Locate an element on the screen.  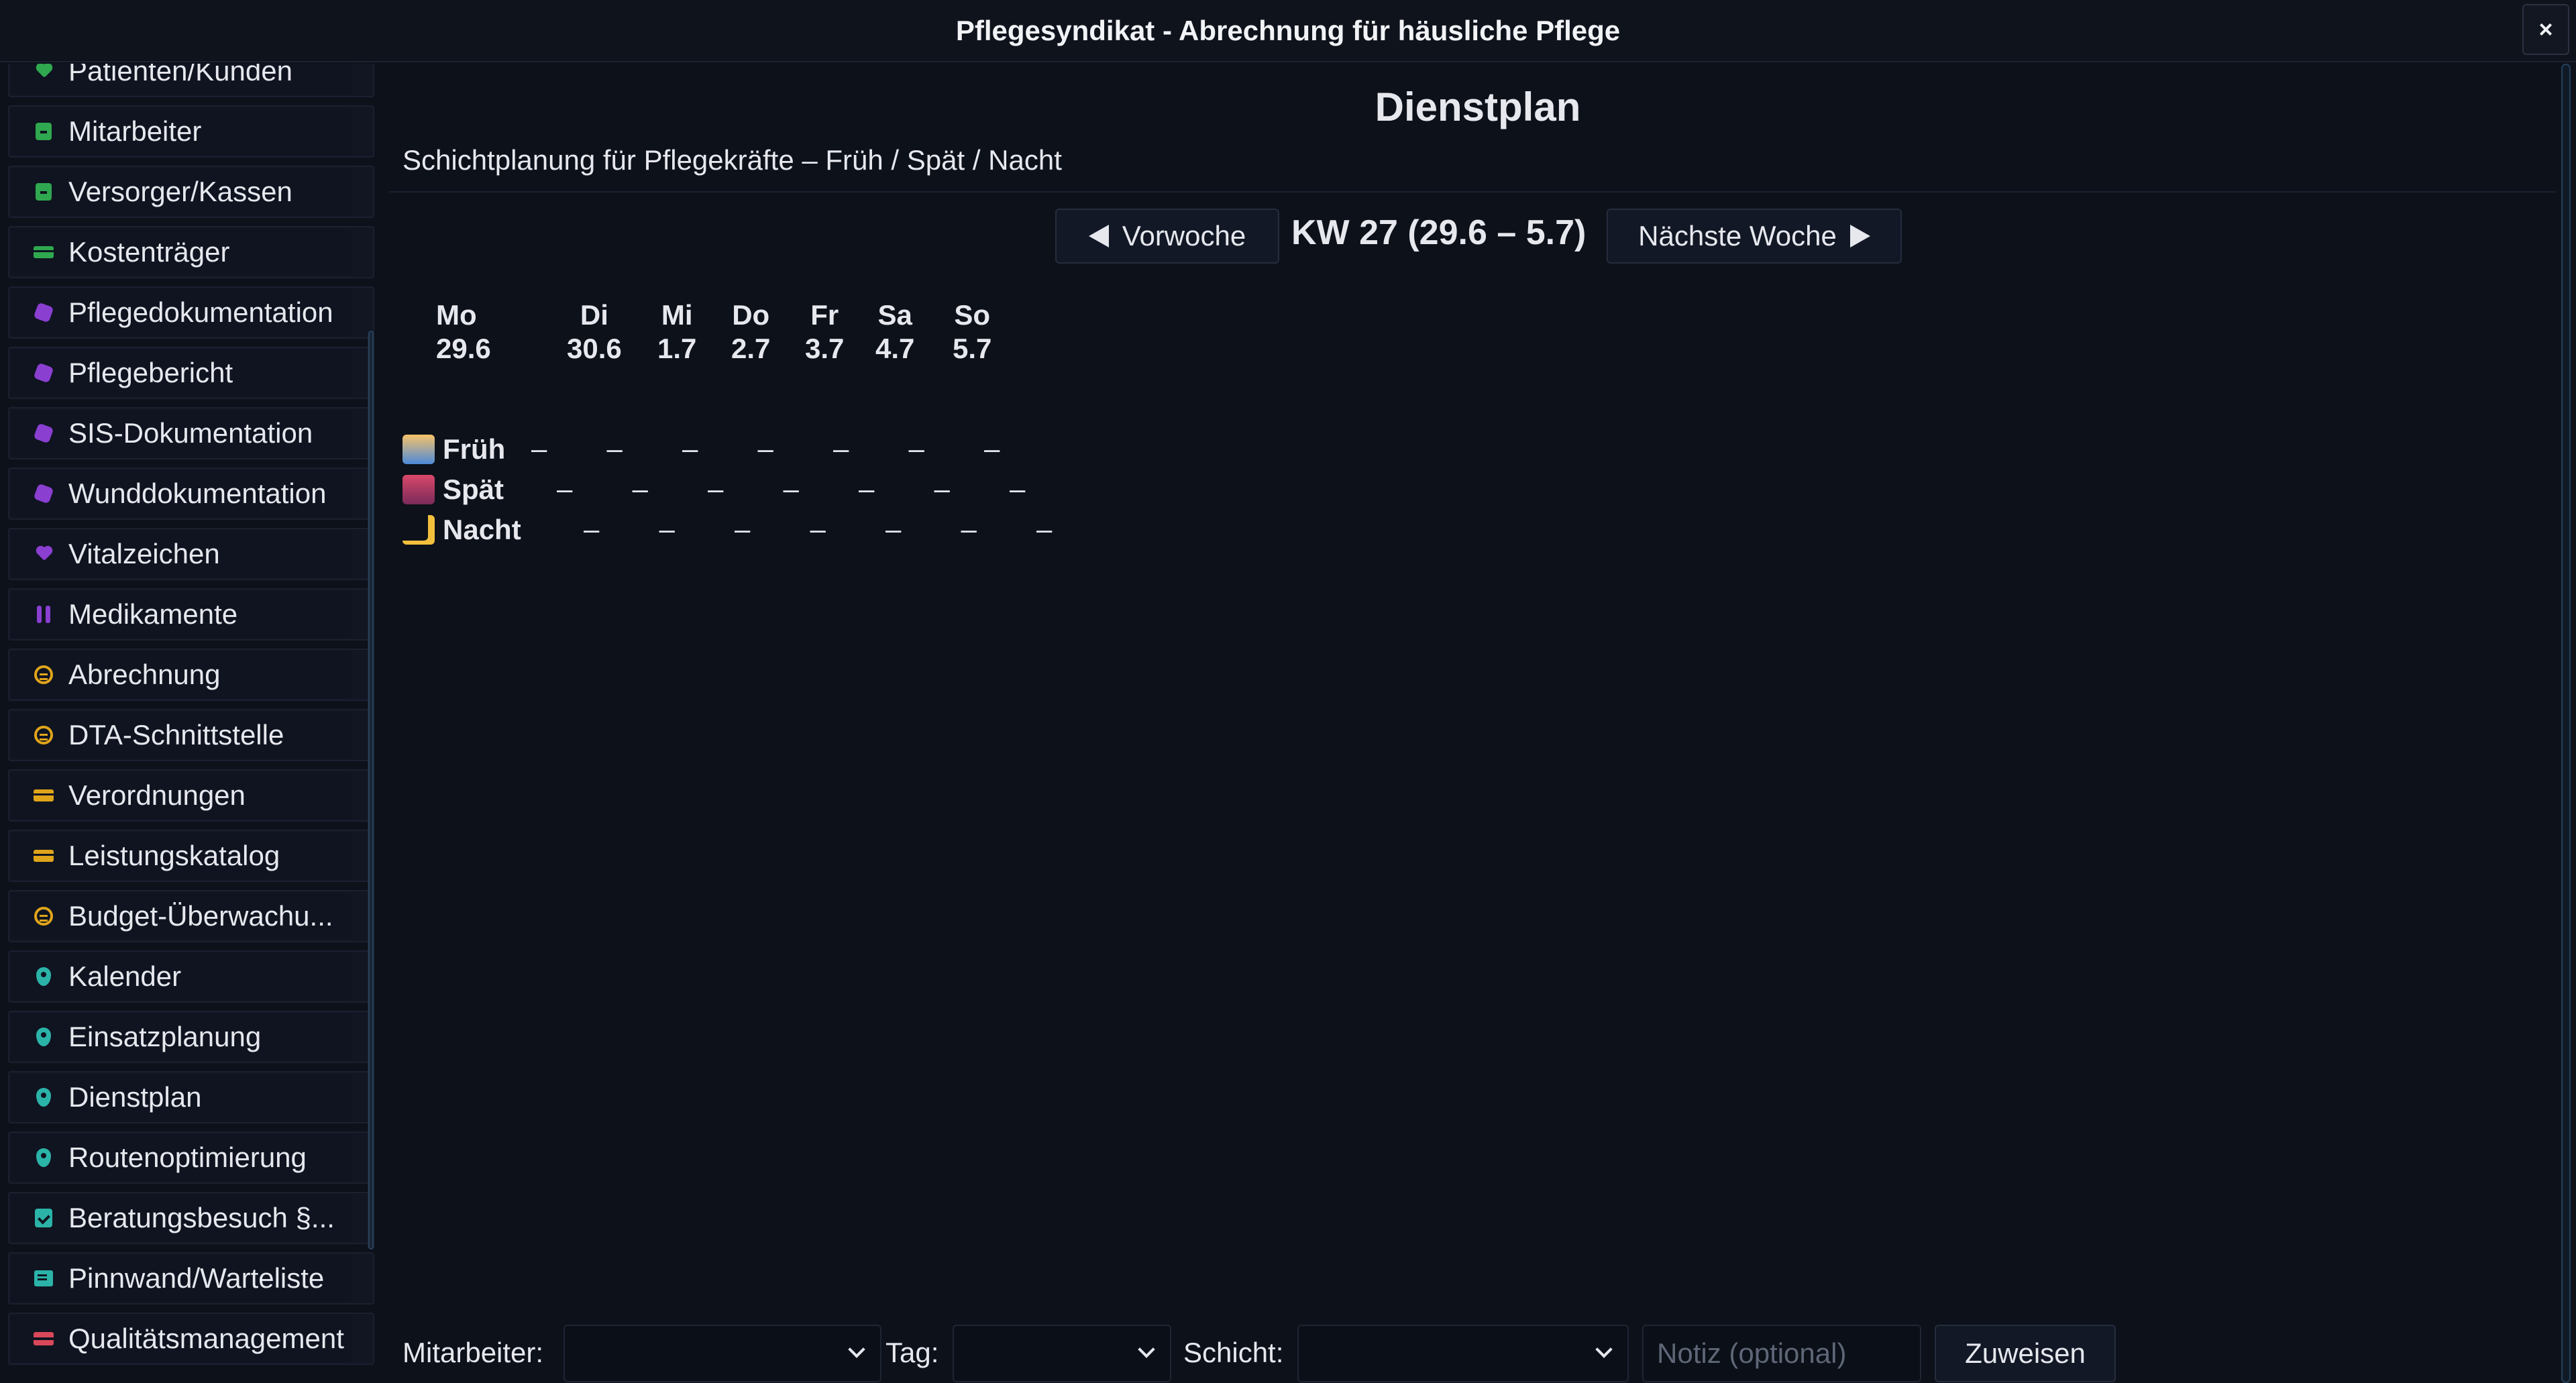
check-icon-shape is located at coordinates (43, 1218).